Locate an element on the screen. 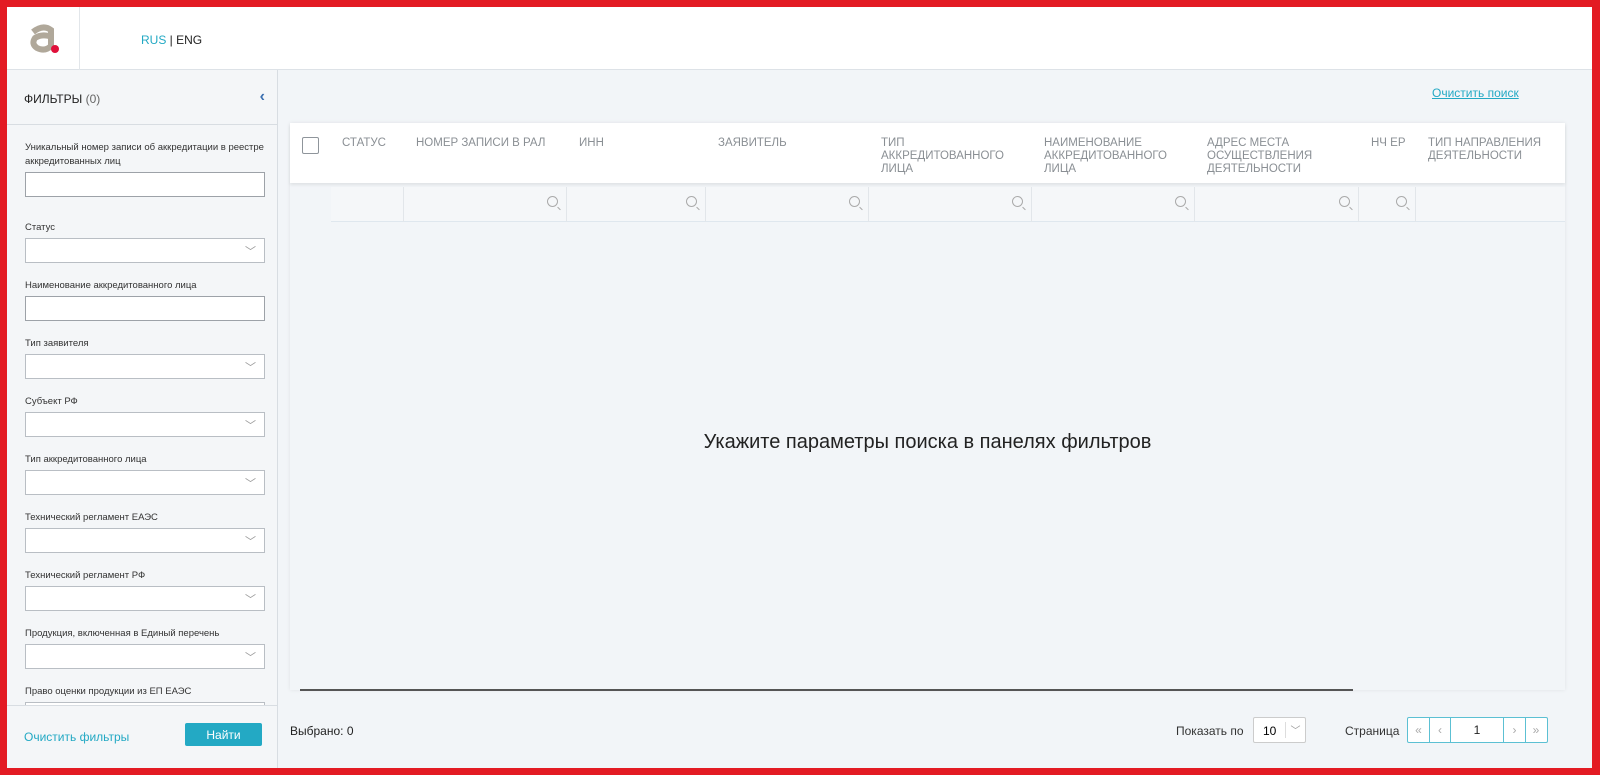 The image size is (1600, 775). filter-field: Субъект РФ ﹀ is located at coordinates (145, 416).